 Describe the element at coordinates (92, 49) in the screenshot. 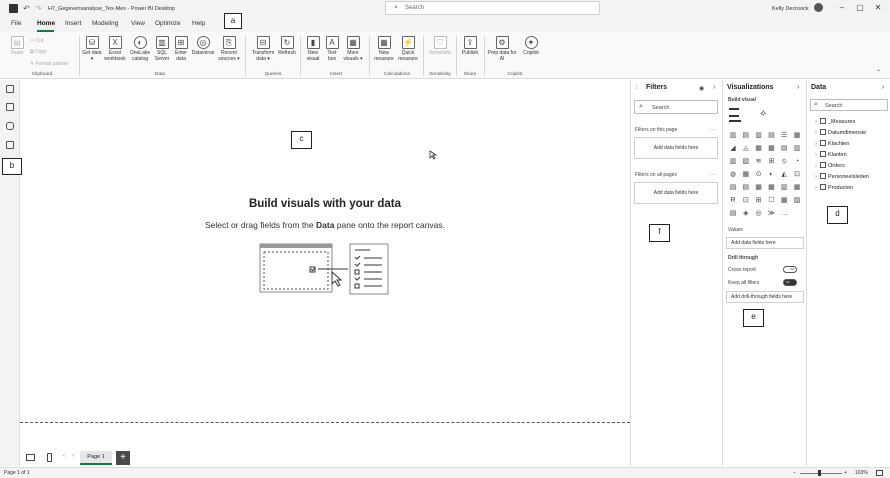

I see `get-data-button: ⛁ Get data ▾` at that location.